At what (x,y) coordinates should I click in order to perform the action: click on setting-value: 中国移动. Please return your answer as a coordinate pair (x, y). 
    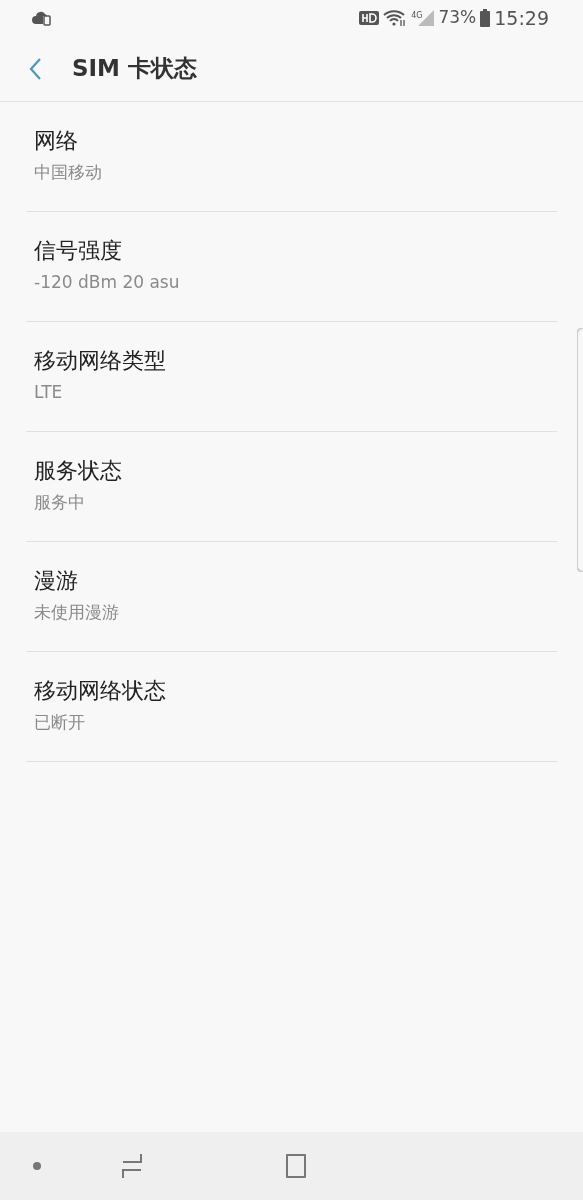
    Looking at the image, I should click on (68, 172).